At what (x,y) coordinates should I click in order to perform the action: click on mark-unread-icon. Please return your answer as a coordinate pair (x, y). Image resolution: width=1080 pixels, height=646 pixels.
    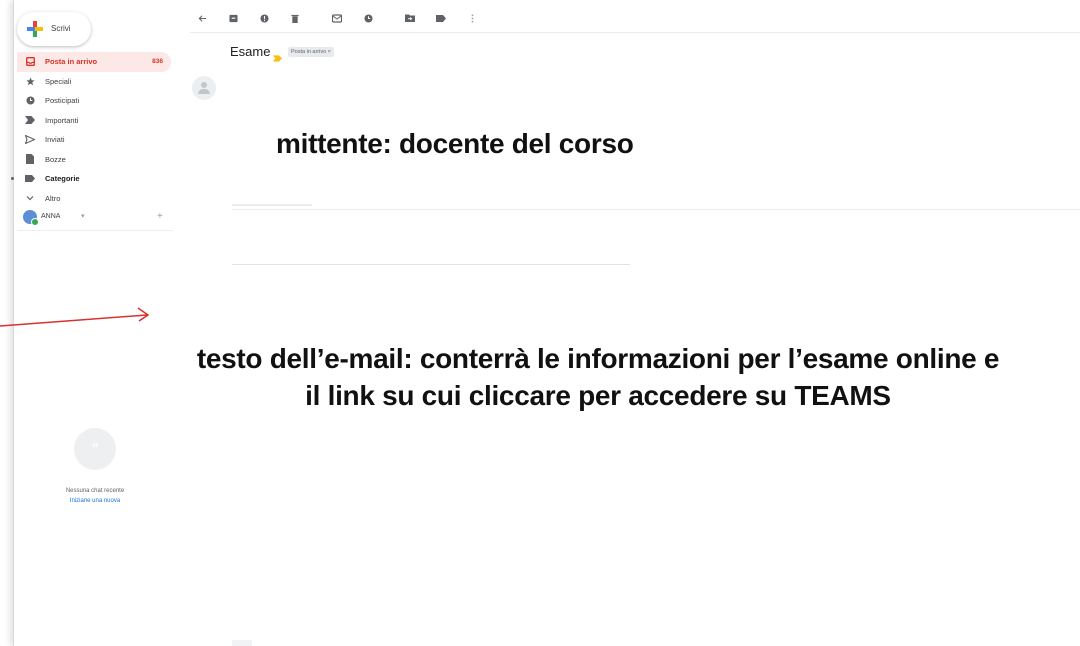
    Looking at the image, I should click on (337, 18).